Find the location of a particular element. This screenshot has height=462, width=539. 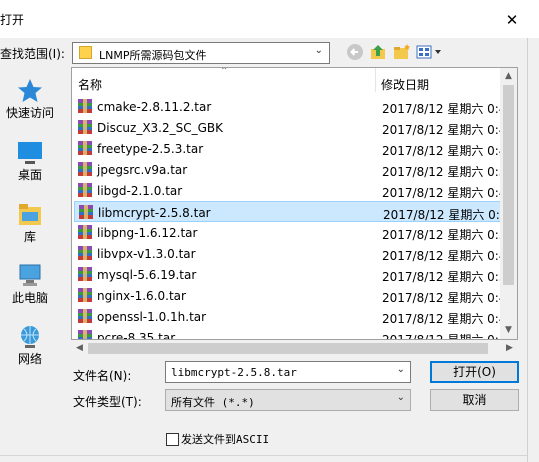

places-bar: 快速访问 桌面 库 此电脑 网络 is located at coordinates (33, 228).